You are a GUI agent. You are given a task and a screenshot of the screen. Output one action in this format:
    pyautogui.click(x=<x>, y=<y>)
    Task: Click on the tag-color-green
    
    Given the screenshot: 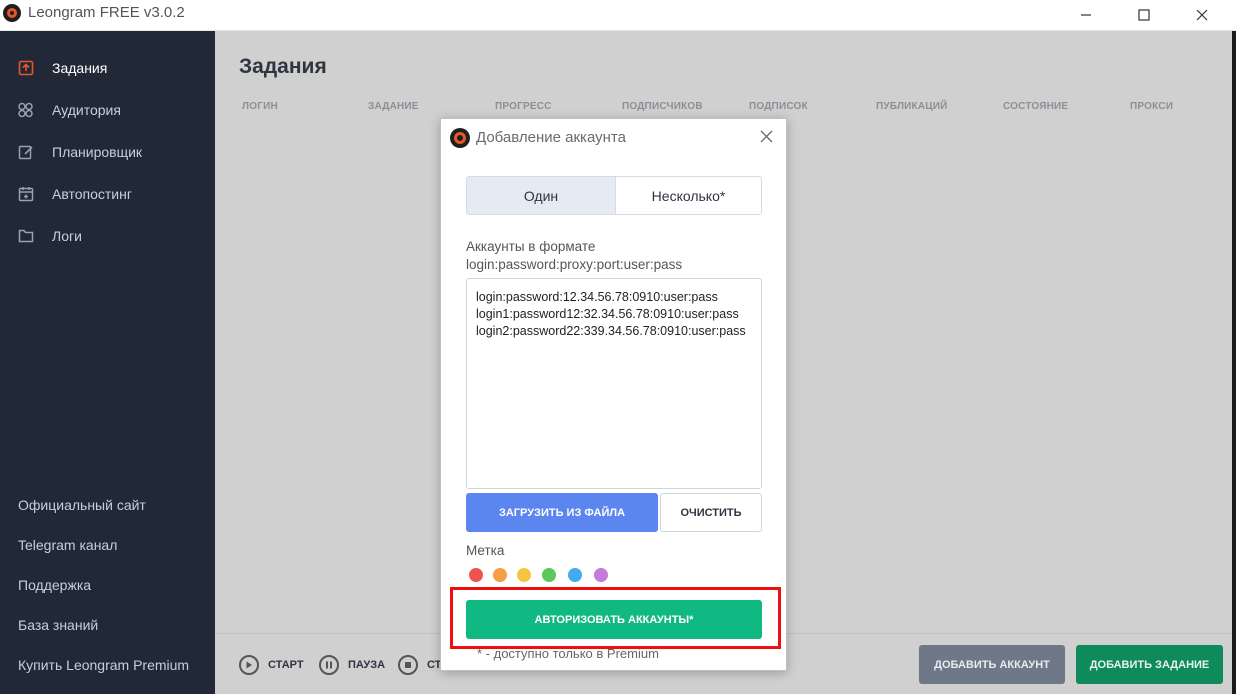 What is the action you would take?
    pyautogui.click(x=549, y=575)
    